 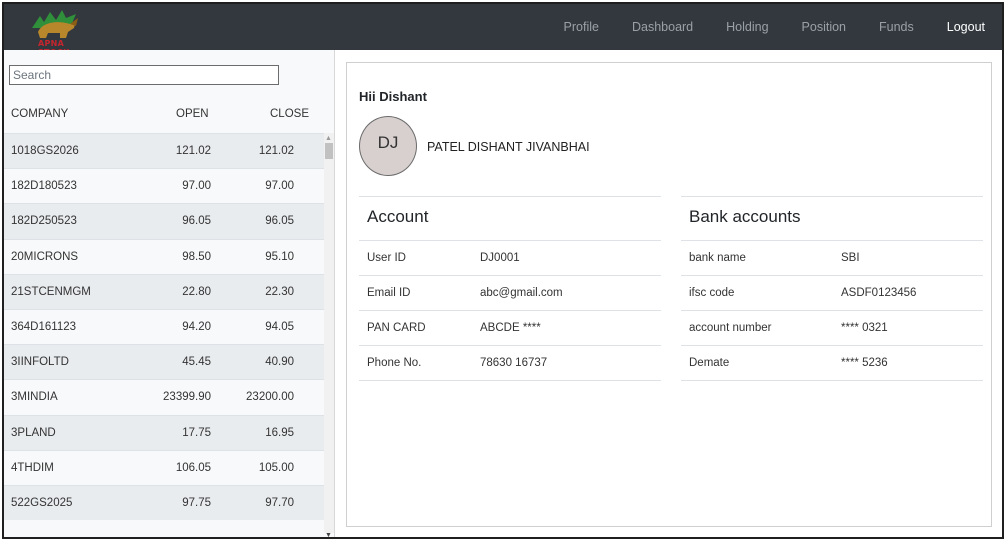 What do you see at coordinates (51, 291) in the screenshot?
I see `cell-company: 21STCENMGM` at bounding box center [51, 291].